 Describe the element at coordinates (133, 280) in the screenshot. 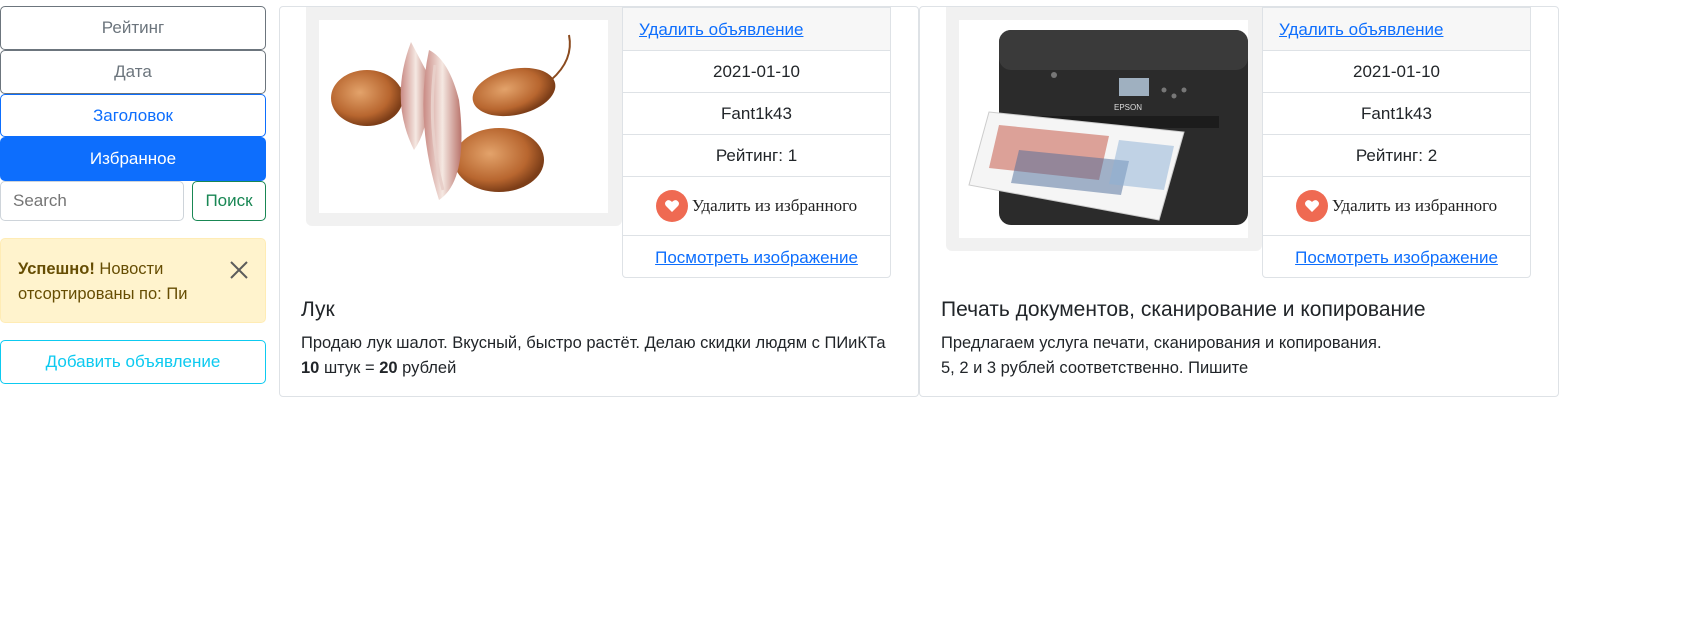

I see `success-alert: Успешно! Новости отсортированы по: Пи` at that location.